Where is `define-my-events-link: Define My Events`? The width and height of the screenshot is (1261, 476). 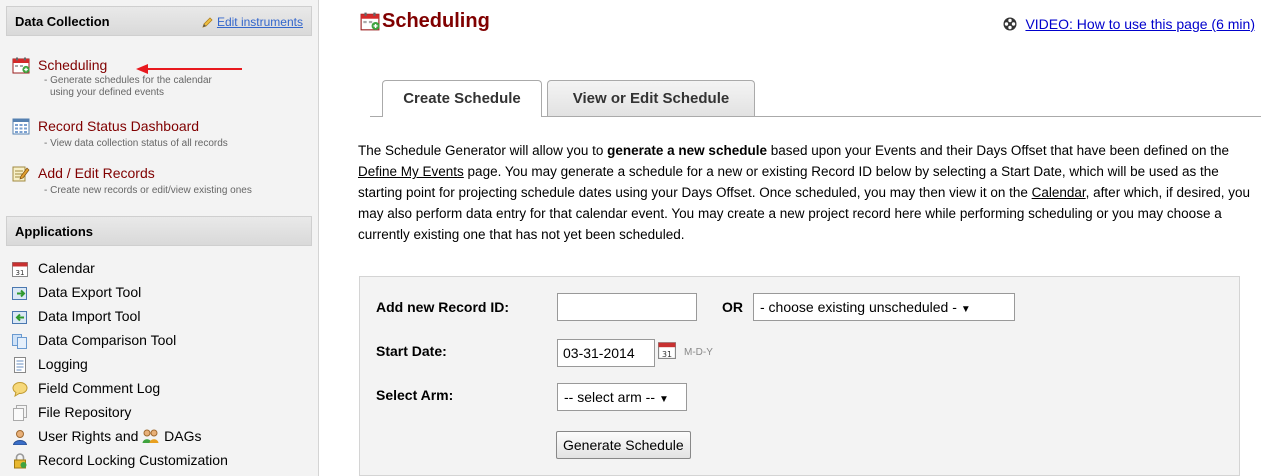 define-my-events-link: Define My Events is located at coordinates (411, 171).